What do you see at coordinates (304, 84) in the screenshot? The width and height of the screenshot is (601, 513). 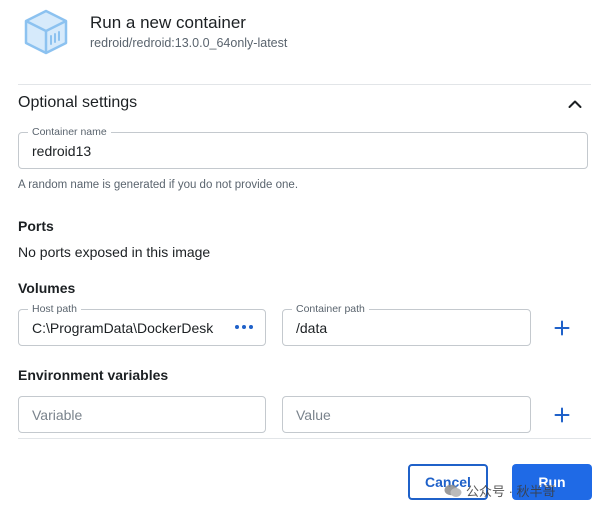 I see `header-divider` at bounding box center [304, 84].